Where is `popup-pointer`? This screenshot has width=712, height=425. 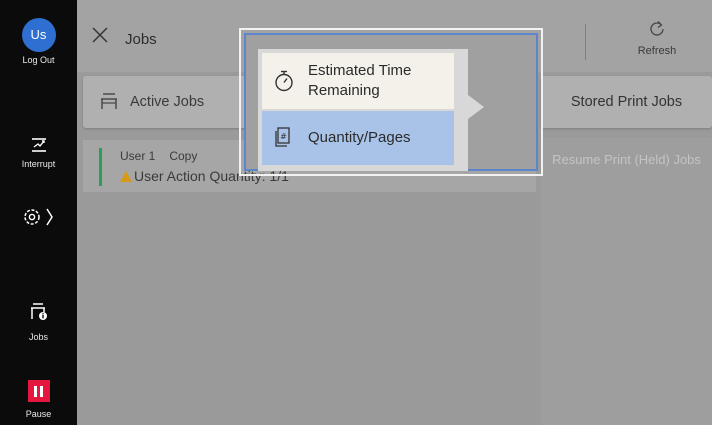
popup-pointer is located at coordinates (476, 107).